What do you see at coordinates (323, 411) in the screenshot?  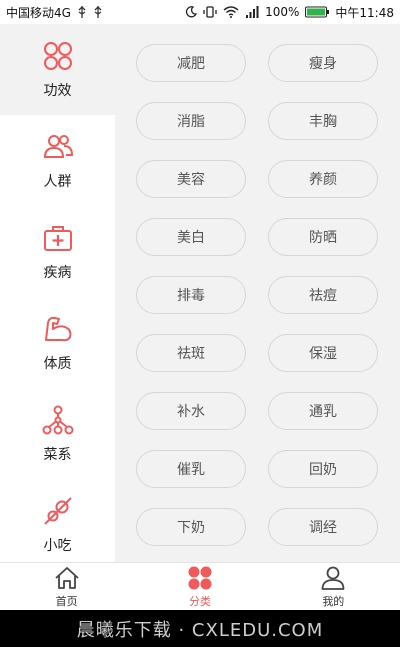 I see `tag-chip: 通乳` at bounding box center [323, 411].